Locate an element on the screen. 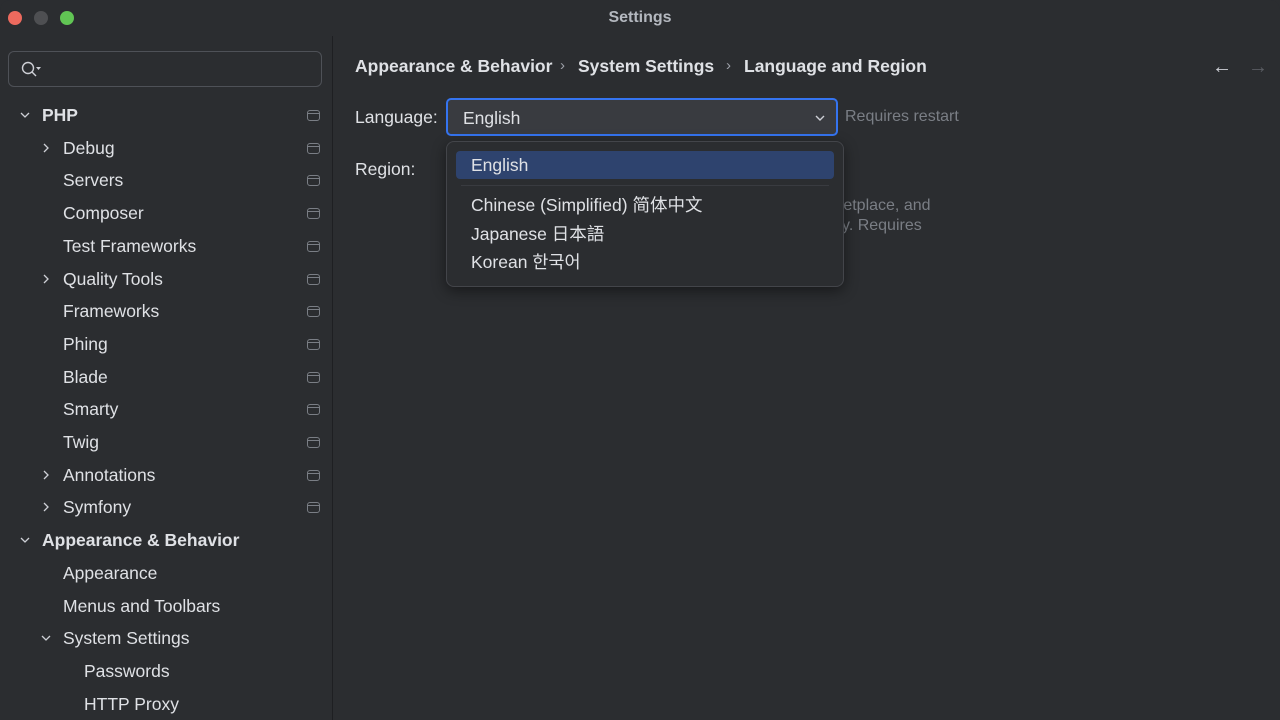  sidebar-item-label: Smarty is located at coordinates (91, 409).